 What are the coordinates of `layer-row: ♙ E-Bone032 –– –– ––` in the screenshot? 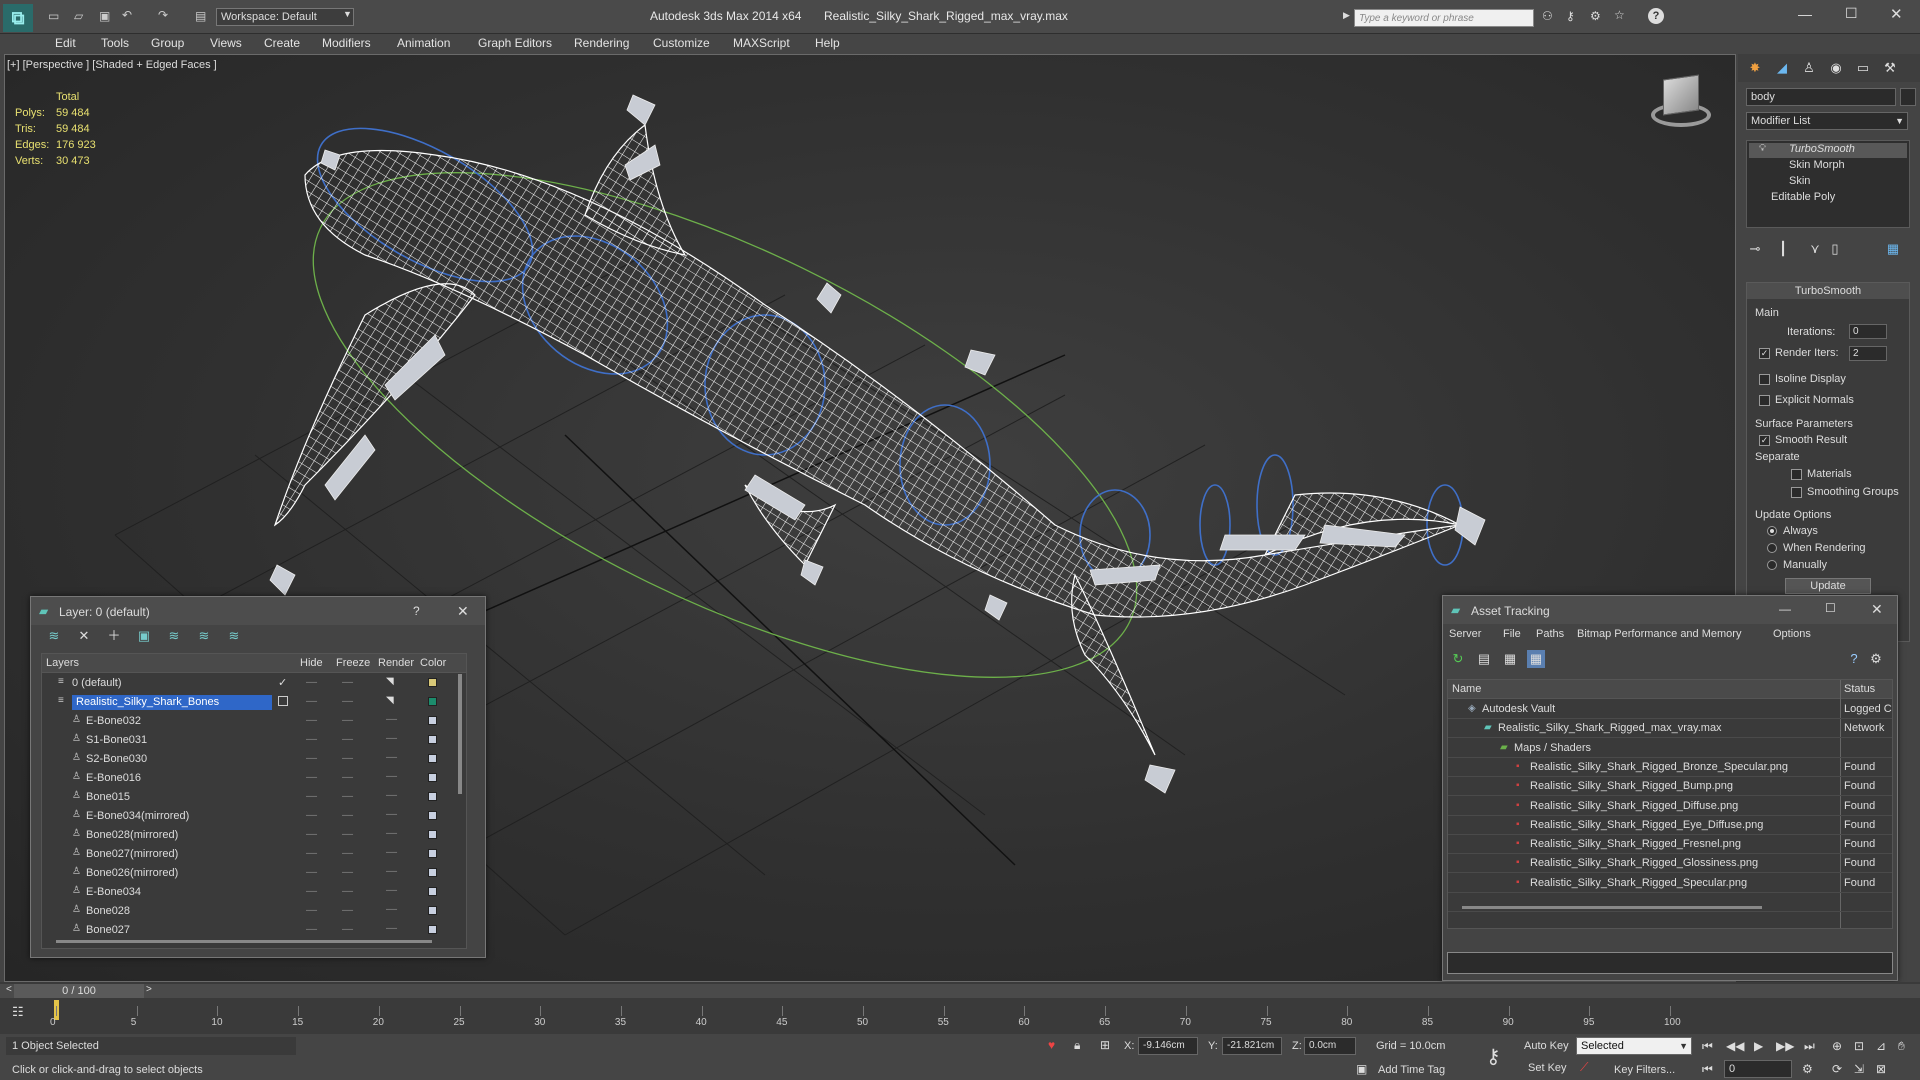 It's located at (252, 721).